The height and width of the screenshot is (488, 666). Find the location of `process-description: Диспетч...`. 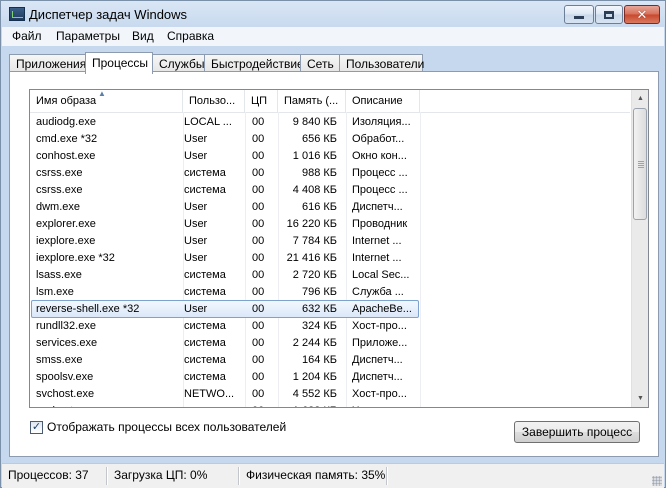

process-description: Диспетч... is located at coordinates (377, 377).